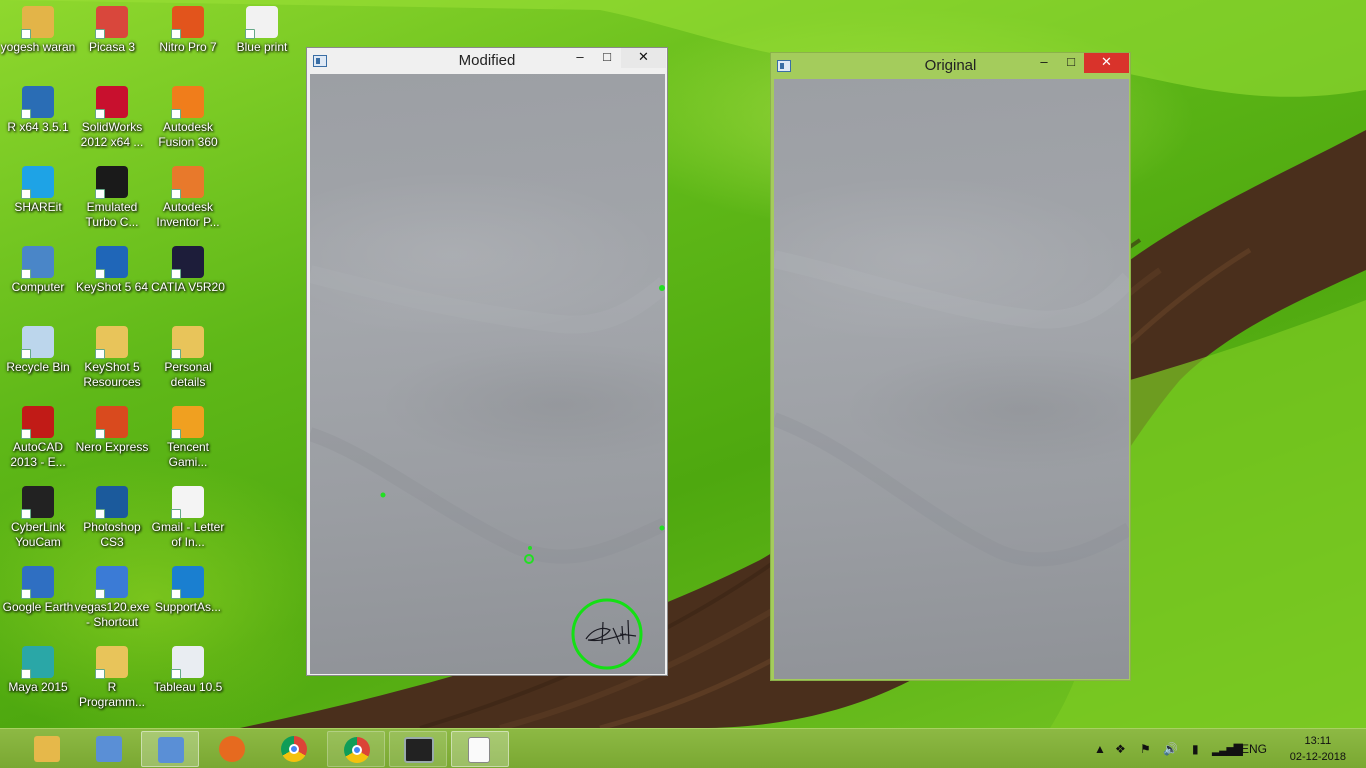 This screenshot has width=1366, height=768. What do you see at coordinates (37, 662) in the screenshot?
I see `maya-icon` at bounding box center [37, 662].